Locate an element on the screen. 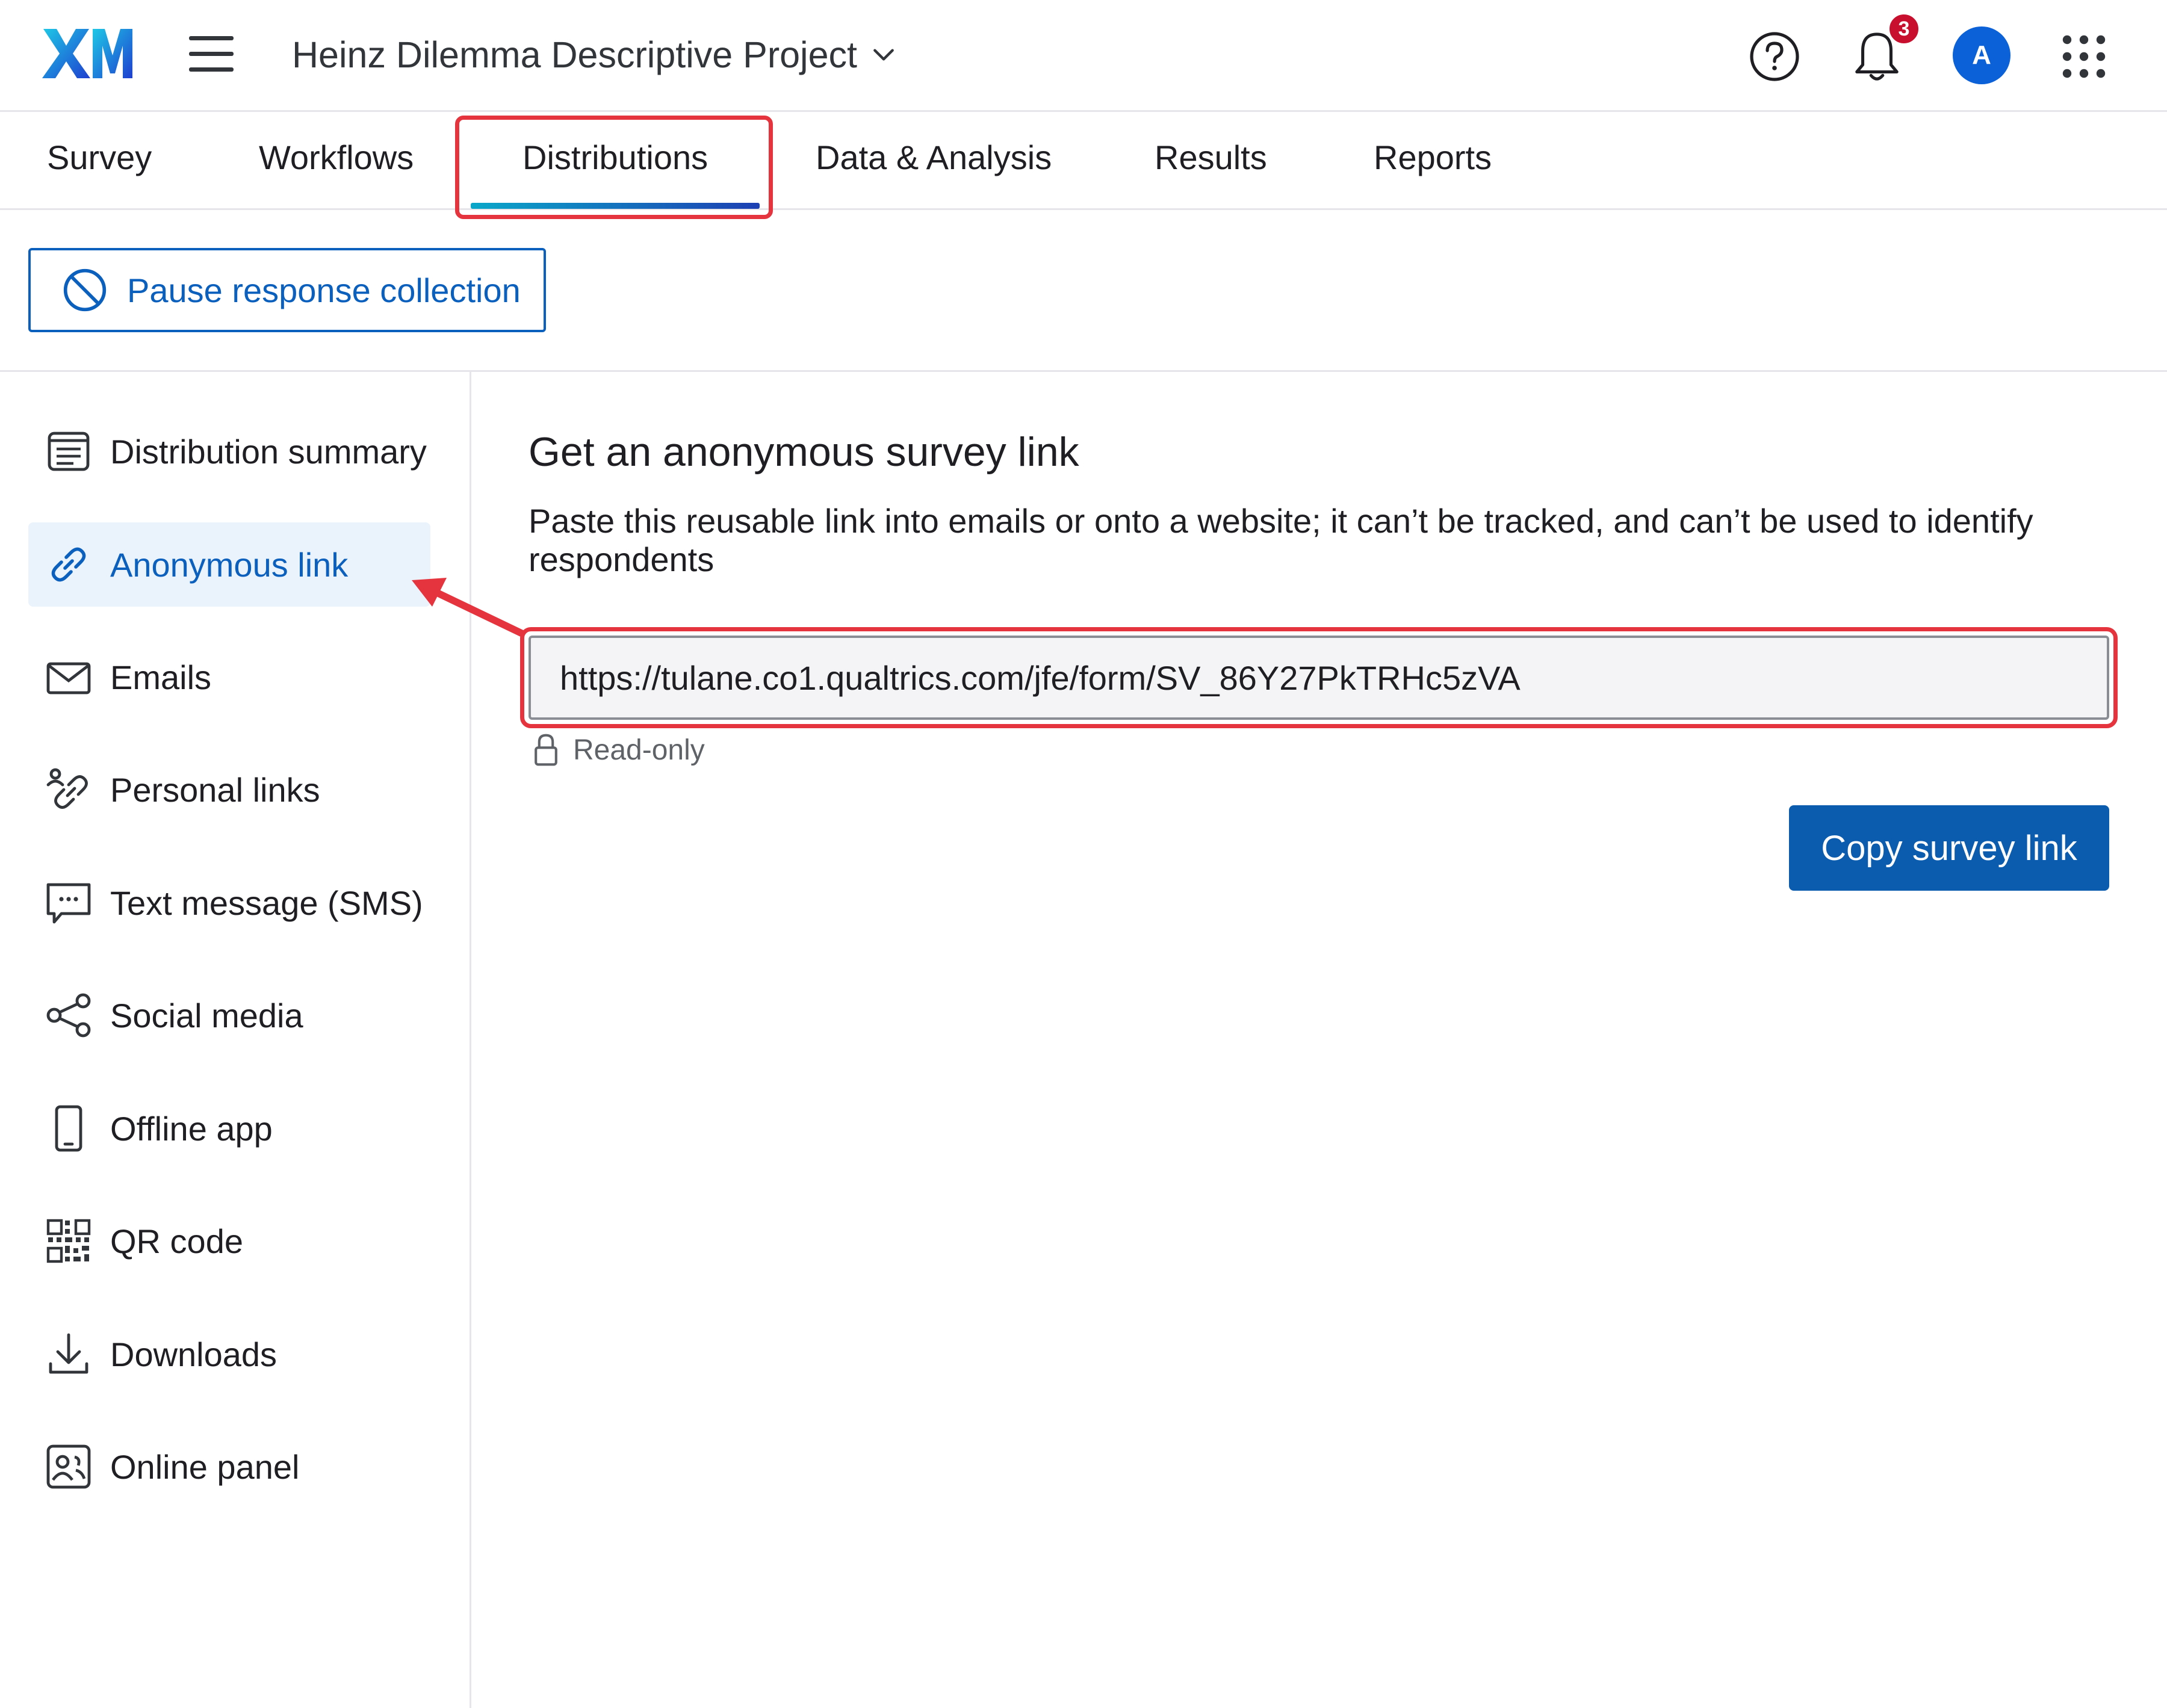 The width and height of the screenshot is (2167, 1708). menu-icon is located at coordinates (211, 54).